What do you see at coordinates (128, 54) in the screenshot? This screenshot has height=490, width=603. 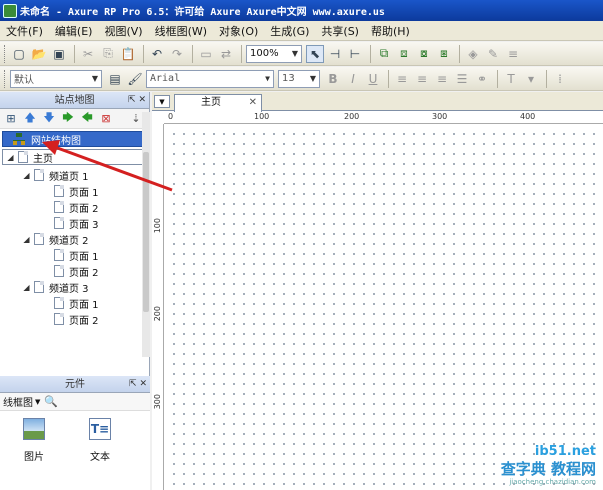 I see `paste-icon: 📋` at bounding box center [128, 54].